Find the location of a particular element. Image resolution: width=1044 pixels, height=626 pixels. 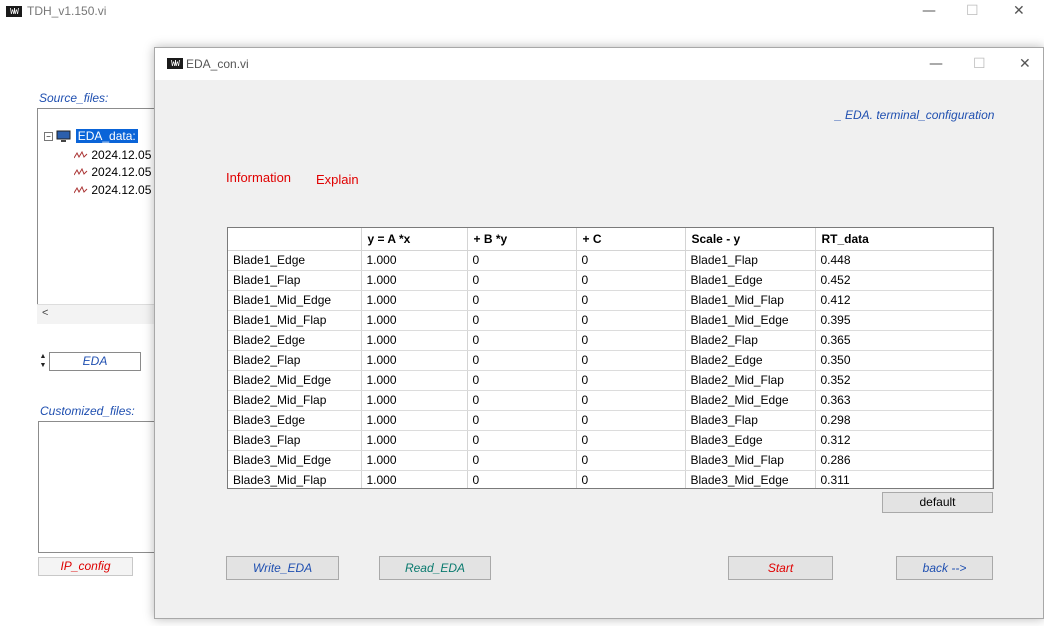

ip-config-button: IP_config is located at coordinates (85, 566).